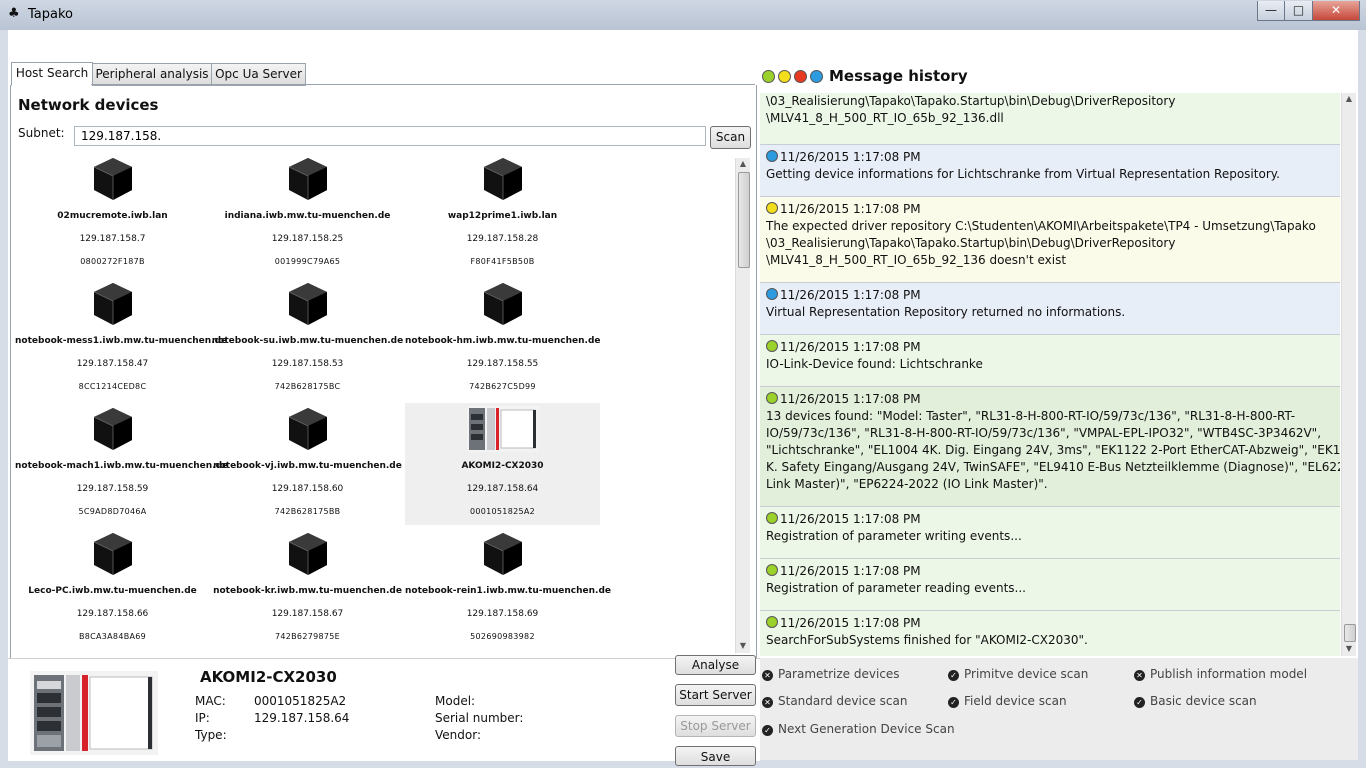 This screenshot has width=1366, height=768. What do you see at coordinates (112, 239) in the screenshot?
I see `device-ip: 129.187.158.7` at bounding box center [112, 239].